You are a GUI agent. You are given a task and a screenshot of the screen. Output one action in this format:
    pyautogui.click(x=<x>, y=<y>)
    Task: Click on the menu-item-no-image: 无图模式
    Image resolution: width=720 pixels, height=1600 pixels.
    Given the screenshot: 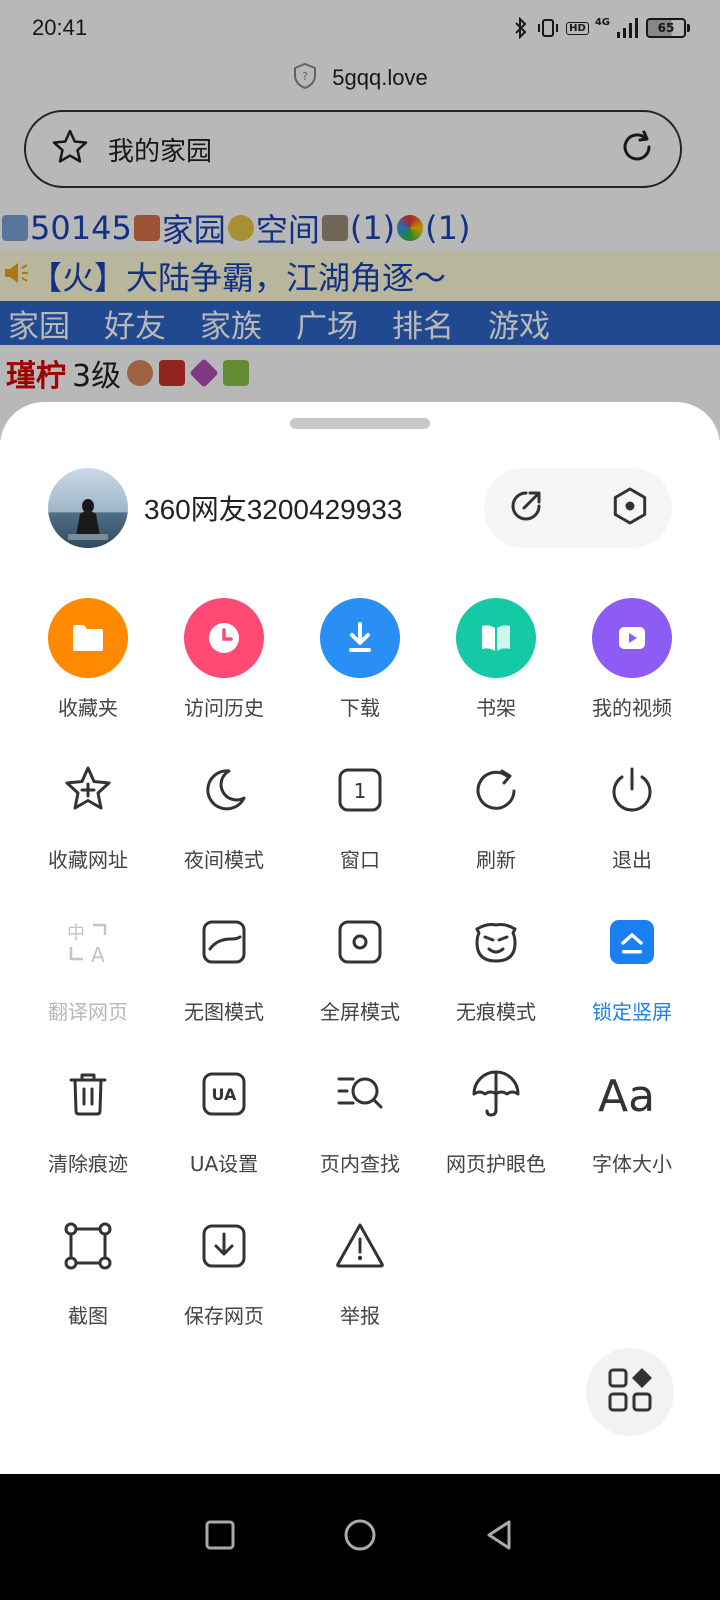 What is the action you would take?
    pyautogui.click(x=224, y=978)
    